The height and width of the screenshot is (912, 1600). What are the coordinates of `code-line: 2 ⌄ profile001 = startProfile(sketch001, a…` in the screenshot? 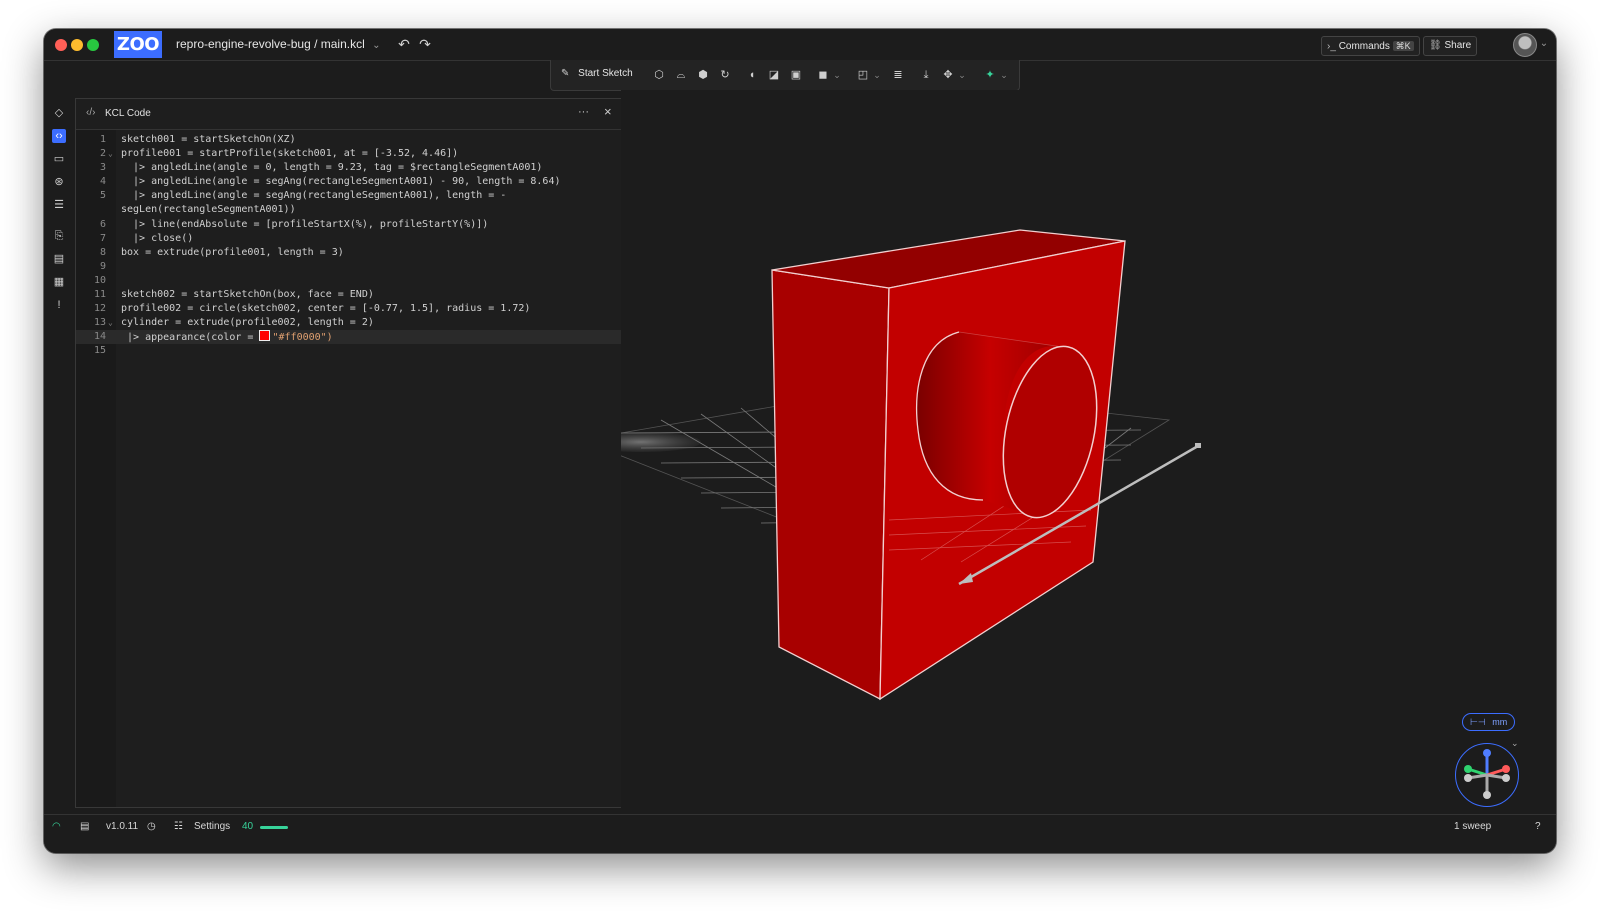 It's located at (349, 154).